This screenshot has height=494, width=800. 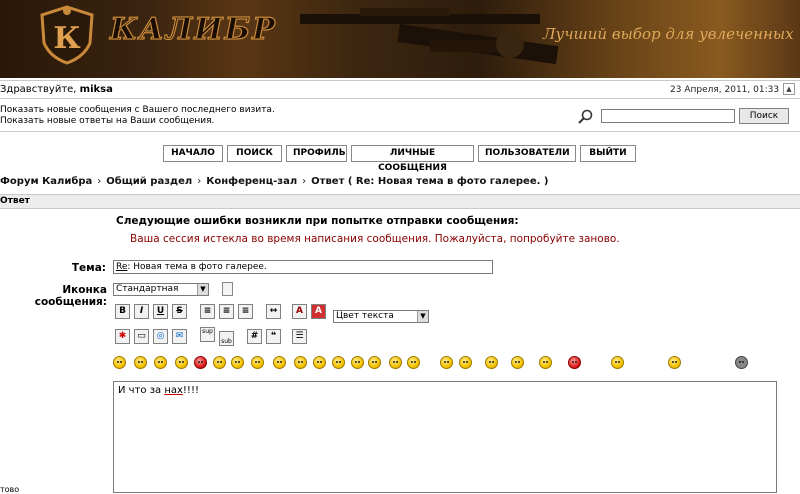 I want to click on search-input, so click(x=668, y=116).